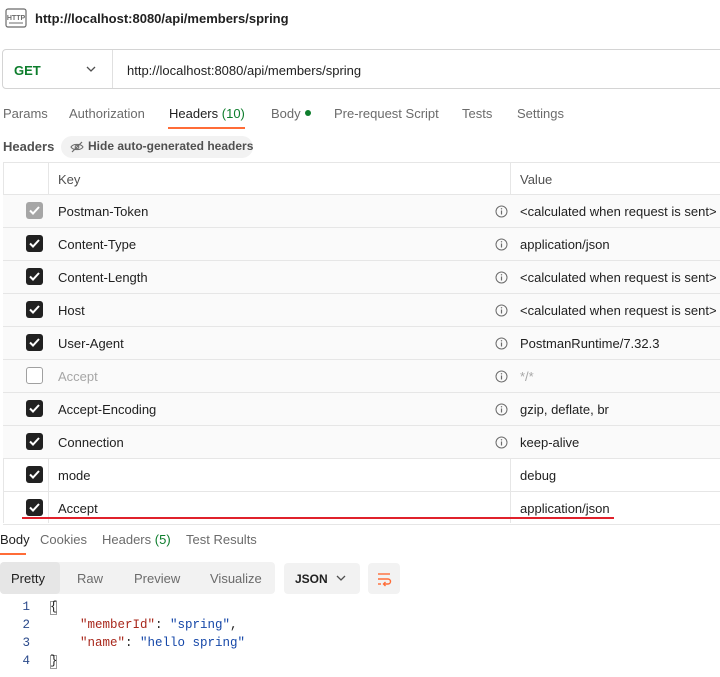 This screenshot has width=720, height=677. I want to click on json-key: "memberId", so click(118, 625).